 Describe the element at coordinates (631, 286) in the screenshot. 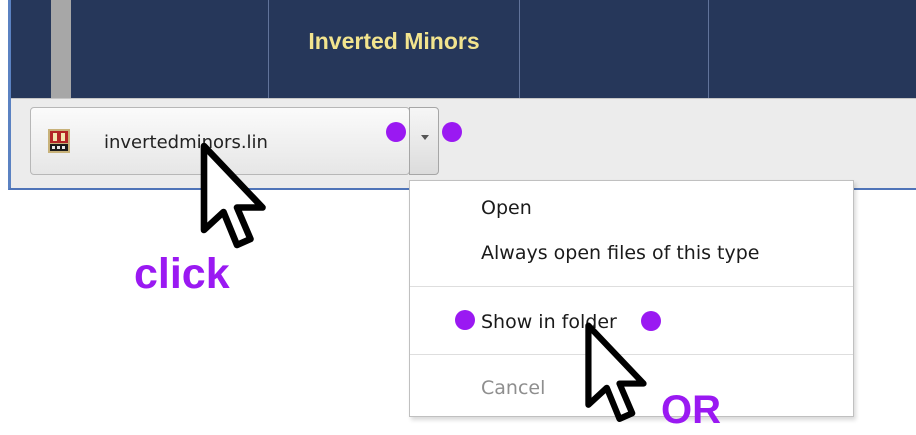

I see `menu-separator` at that location.